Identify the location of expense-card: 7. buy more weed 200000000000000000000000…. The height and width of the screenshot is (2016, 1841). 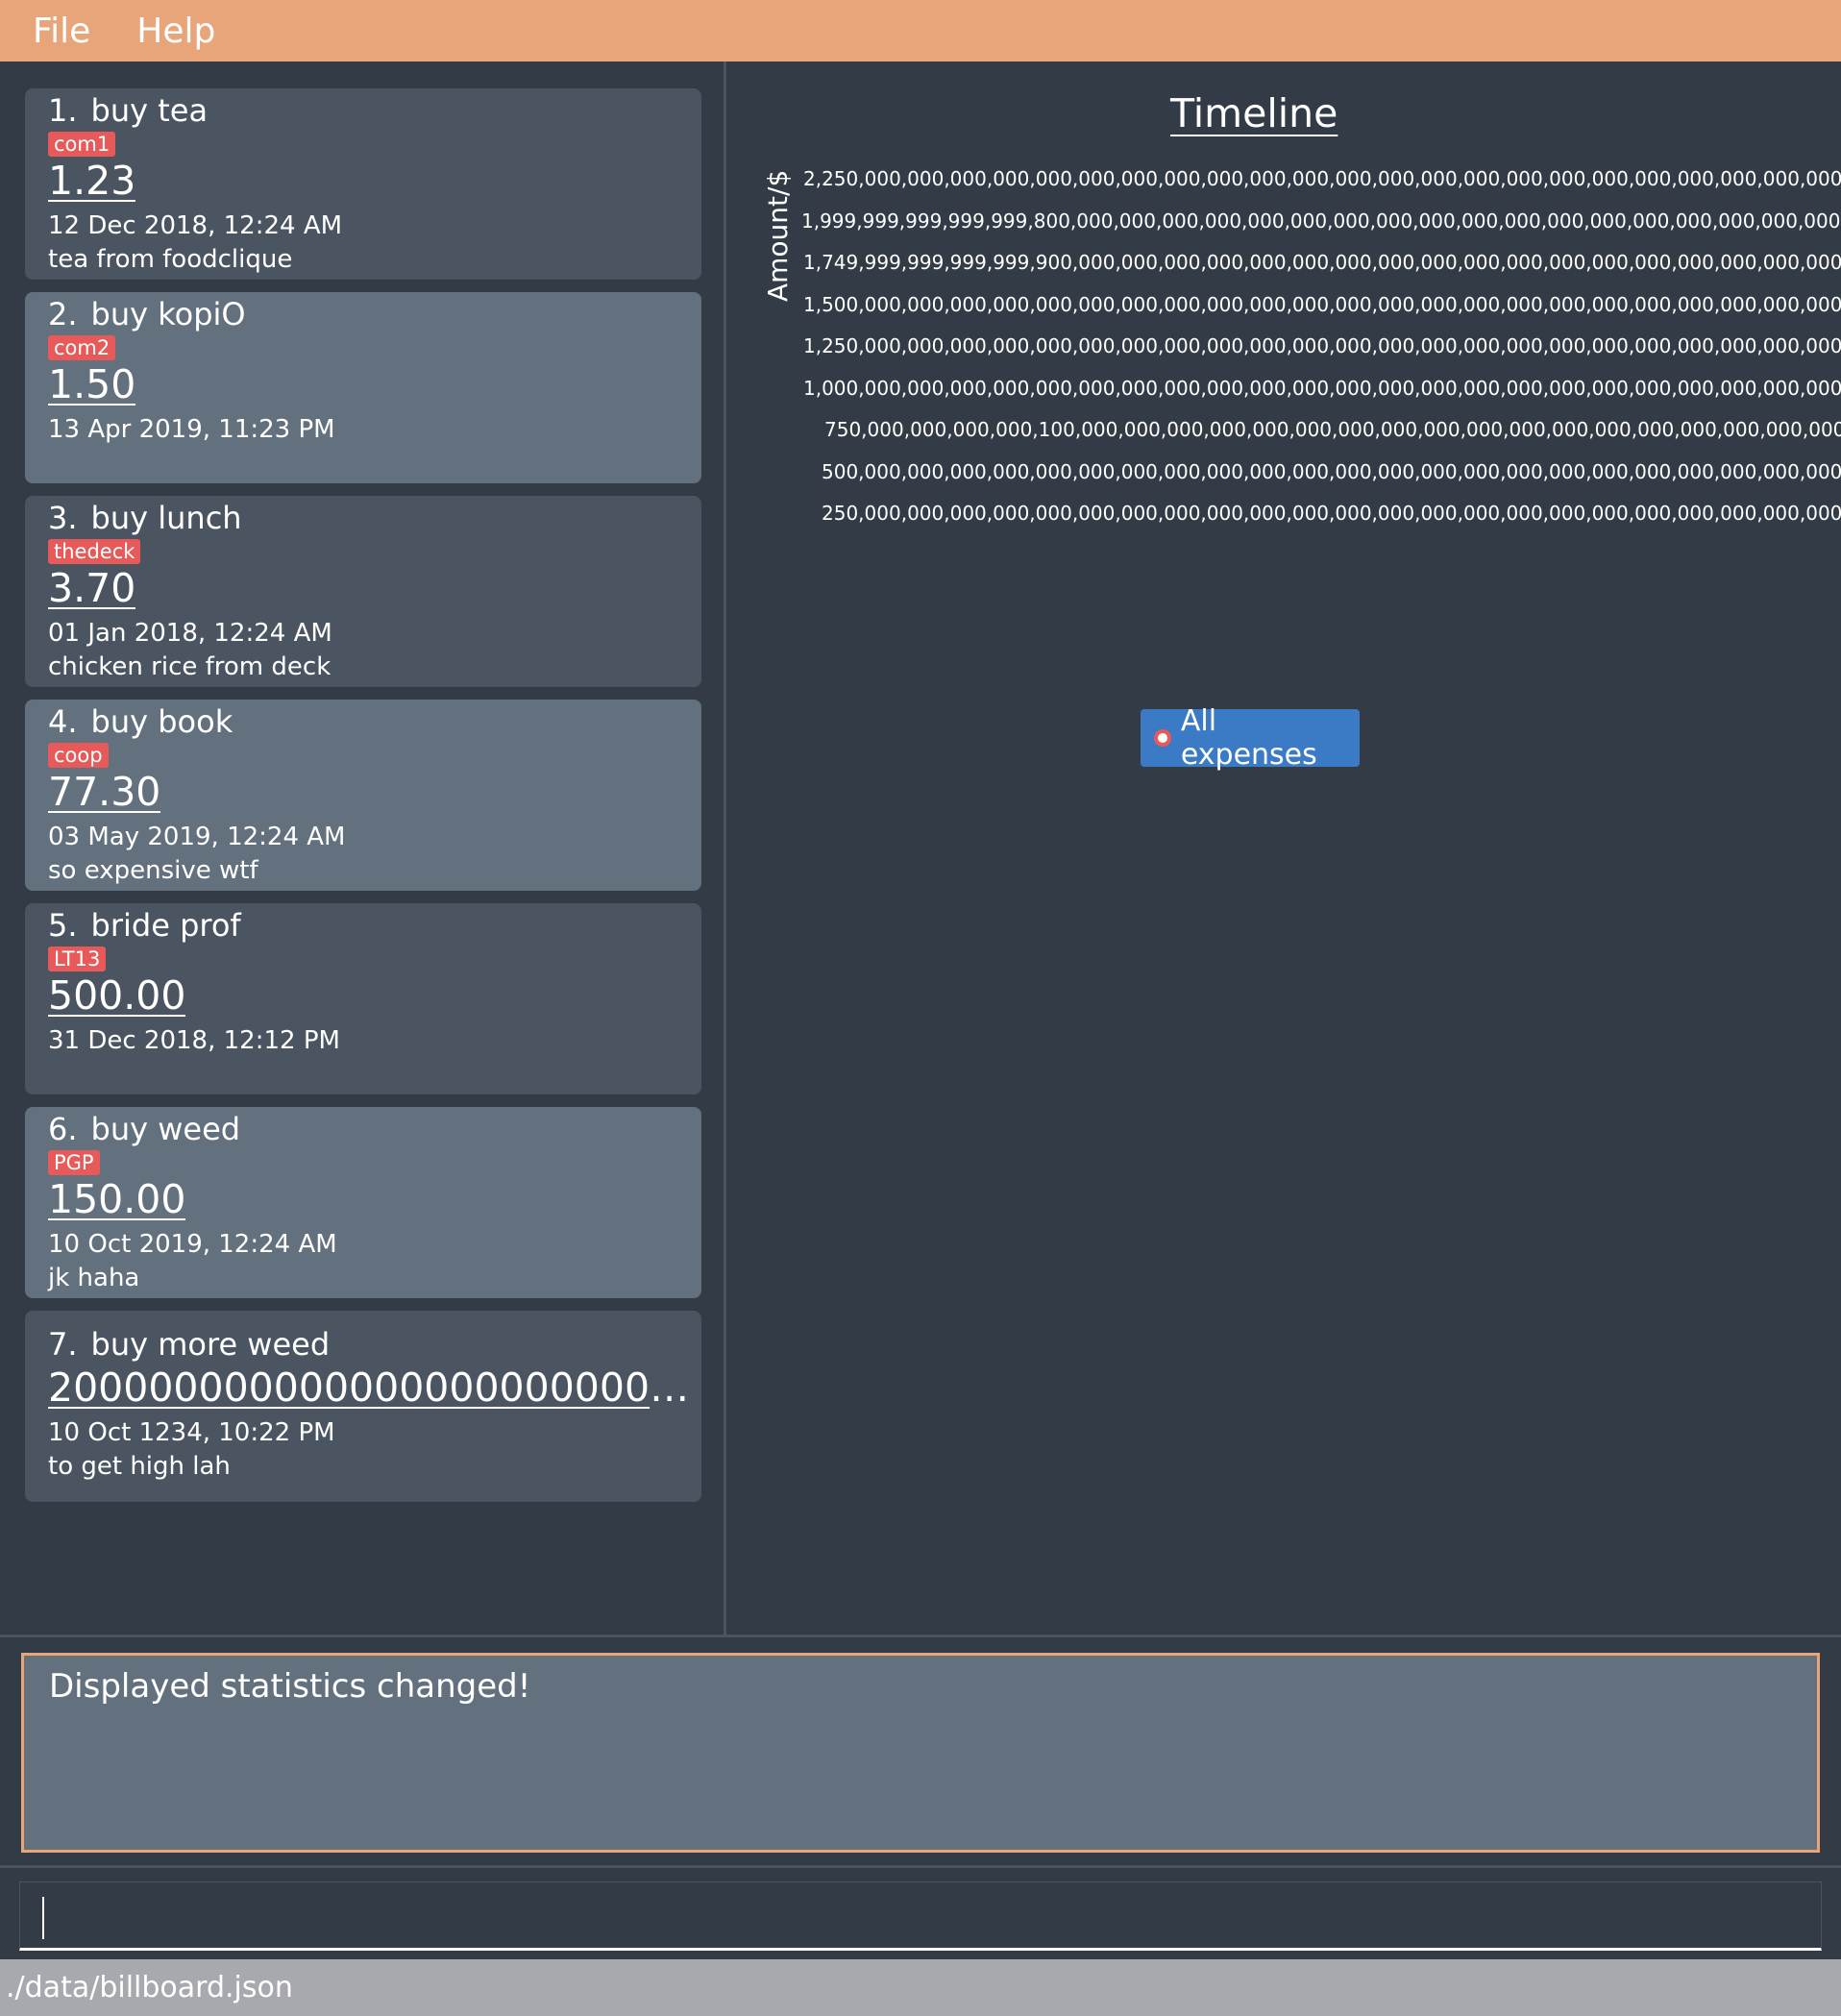
(363, 1406).